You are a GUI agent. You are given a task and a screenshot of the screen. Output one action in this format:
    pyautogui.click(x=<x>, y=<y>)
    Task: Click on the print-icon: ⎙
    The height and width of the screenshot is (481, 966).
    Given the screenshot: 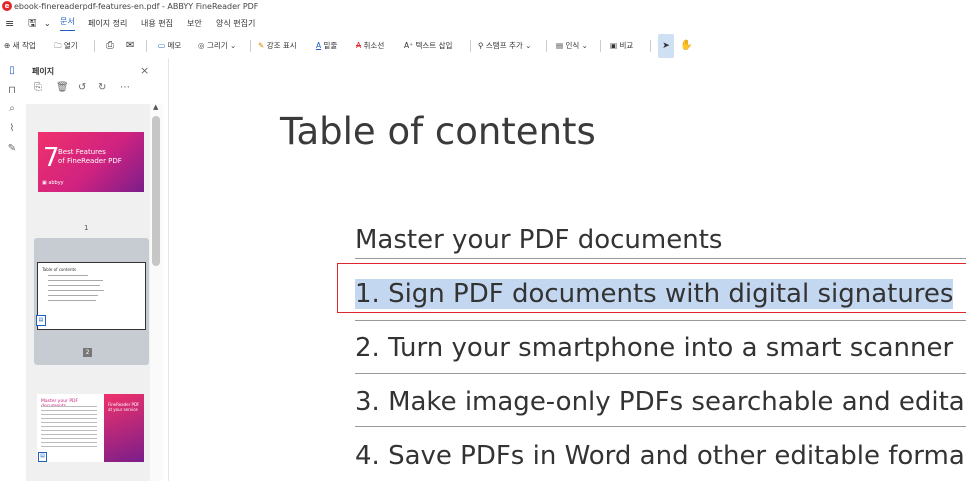 What is the action you would take?
    pyautogui.click(x=110, y=46)
    